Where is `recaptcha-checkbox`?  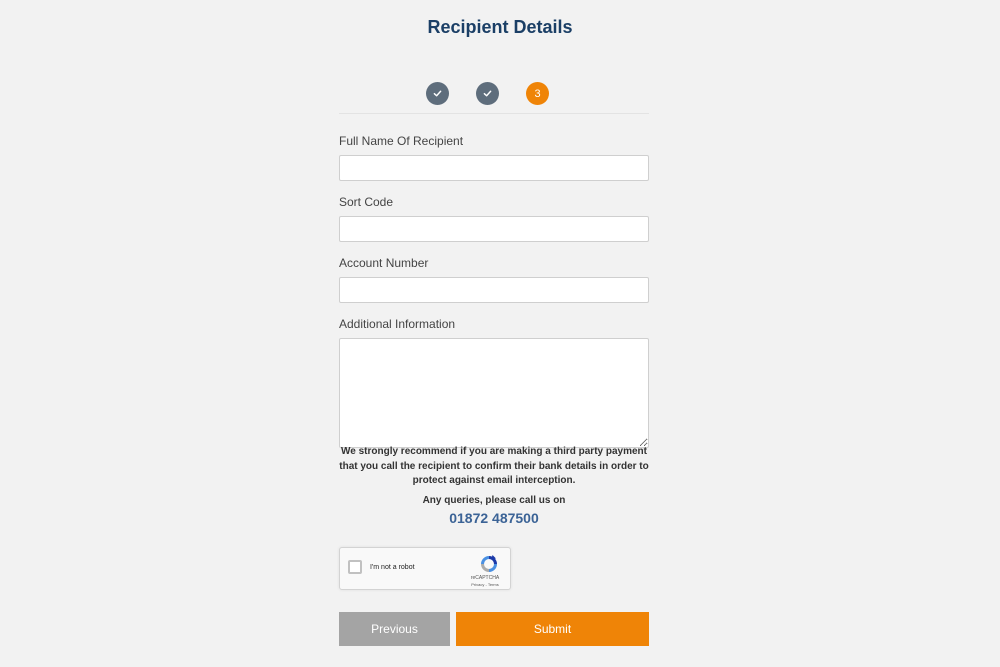
recaptcha-checkbox is located at coordinates (355, 567).